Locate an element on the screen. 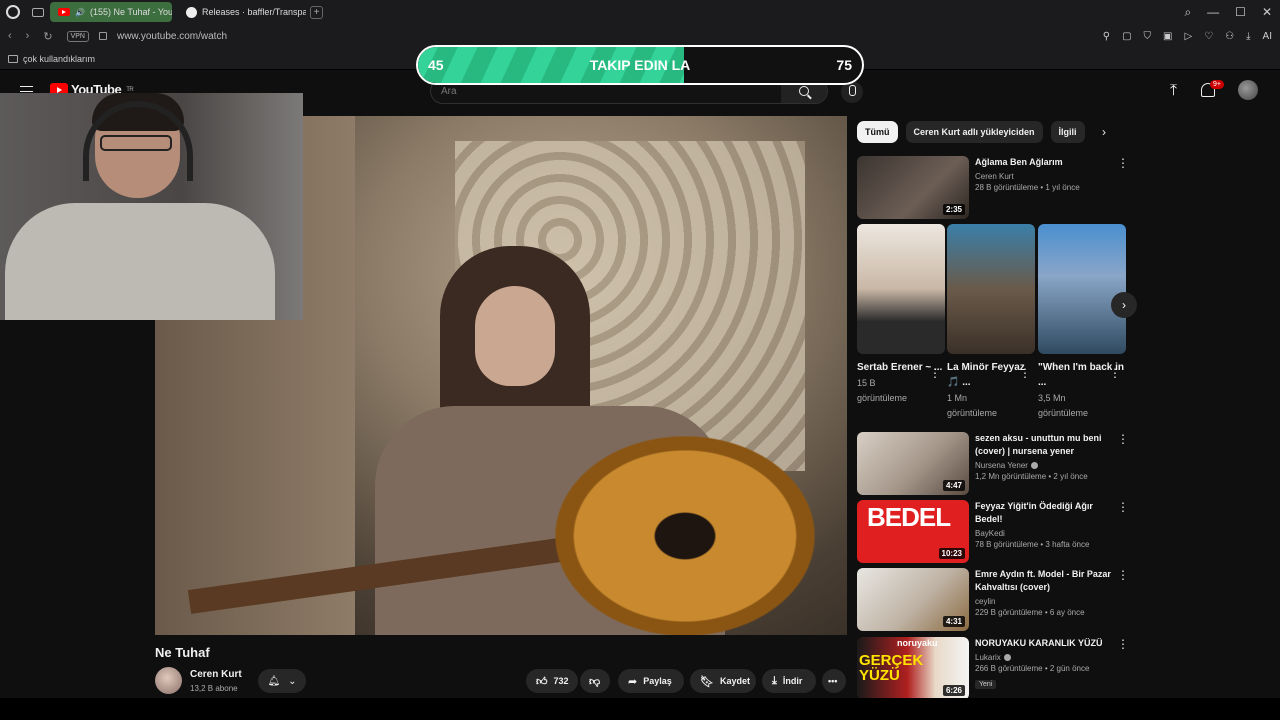 The width and height of the screenshot is (1280, 720). video-title: Ağlama Ben Ağlarım is located at coordinates (1045, 162).